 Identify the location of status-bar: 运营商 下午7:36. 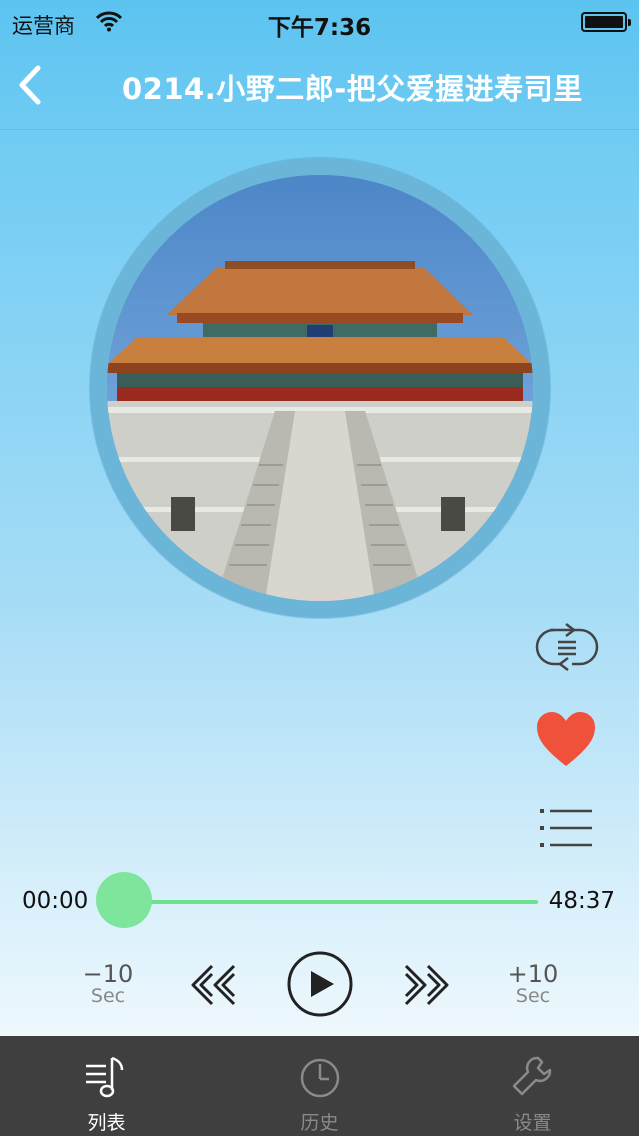
(319, 21).